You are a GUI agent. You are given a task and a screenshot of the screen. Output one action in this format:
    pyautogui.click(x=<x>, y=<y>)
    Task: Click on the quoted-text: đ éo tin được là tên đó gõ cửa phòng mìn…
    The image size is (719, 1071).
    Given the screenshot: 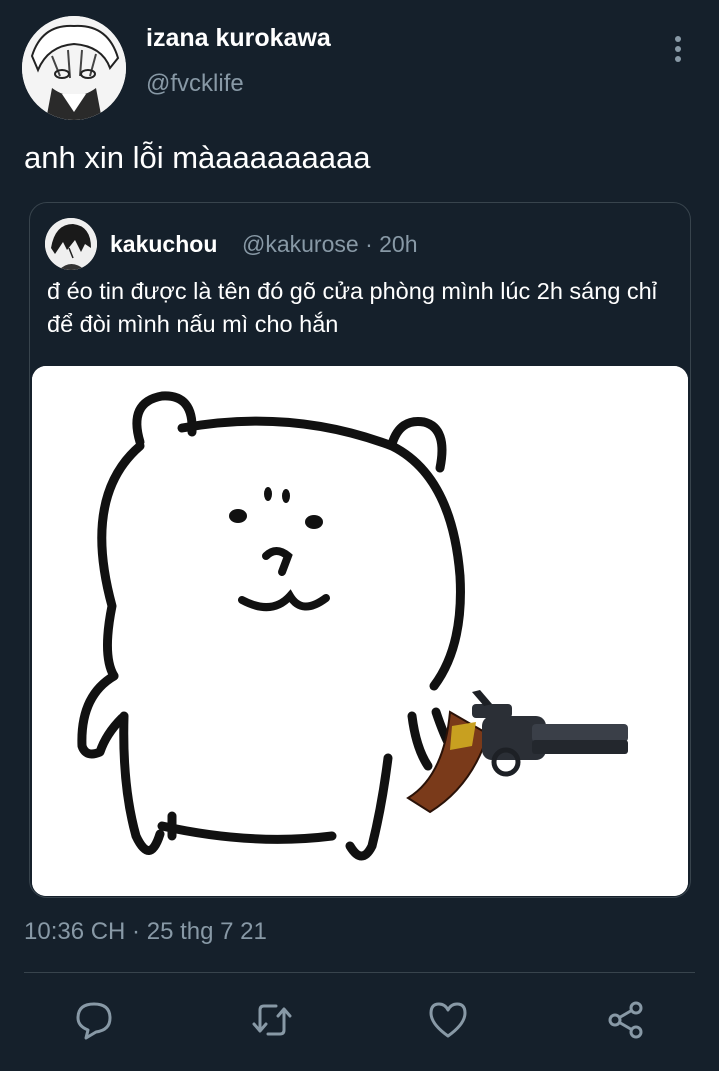 What is the action you would take?
    pyautogui.click(x=352, y=307)
    